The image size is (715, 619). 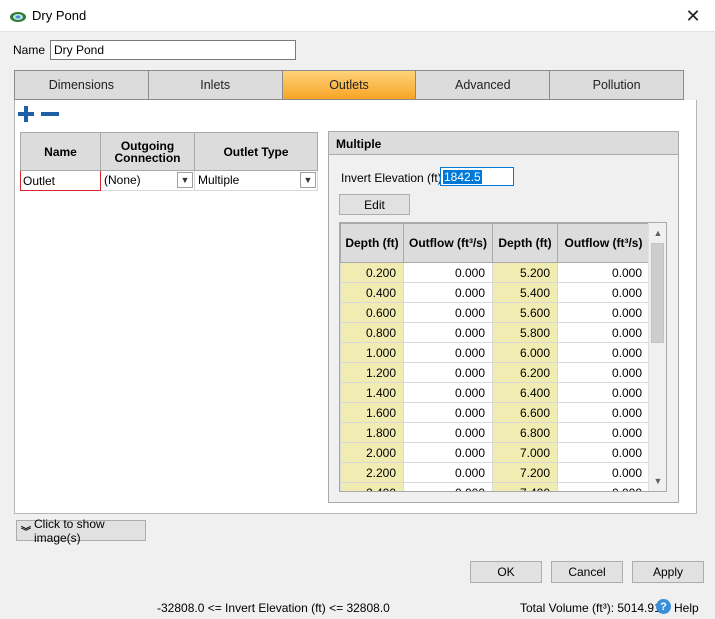 I want to click on depth-cell: 6.400, so click(x=525, y=392).